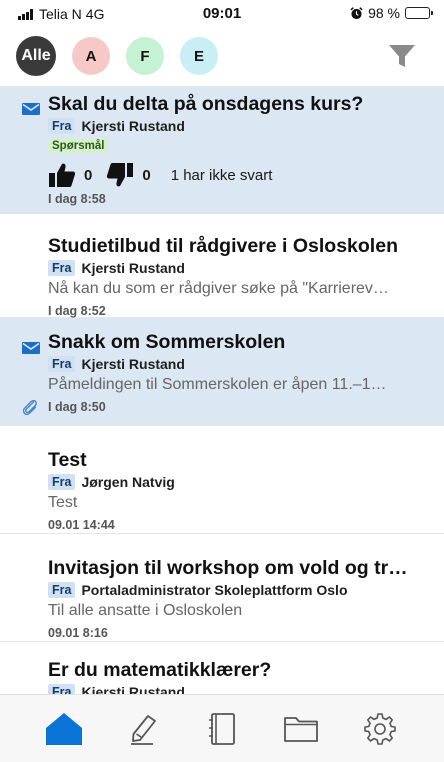  I want to click on tab-bar, so click(222, 728).